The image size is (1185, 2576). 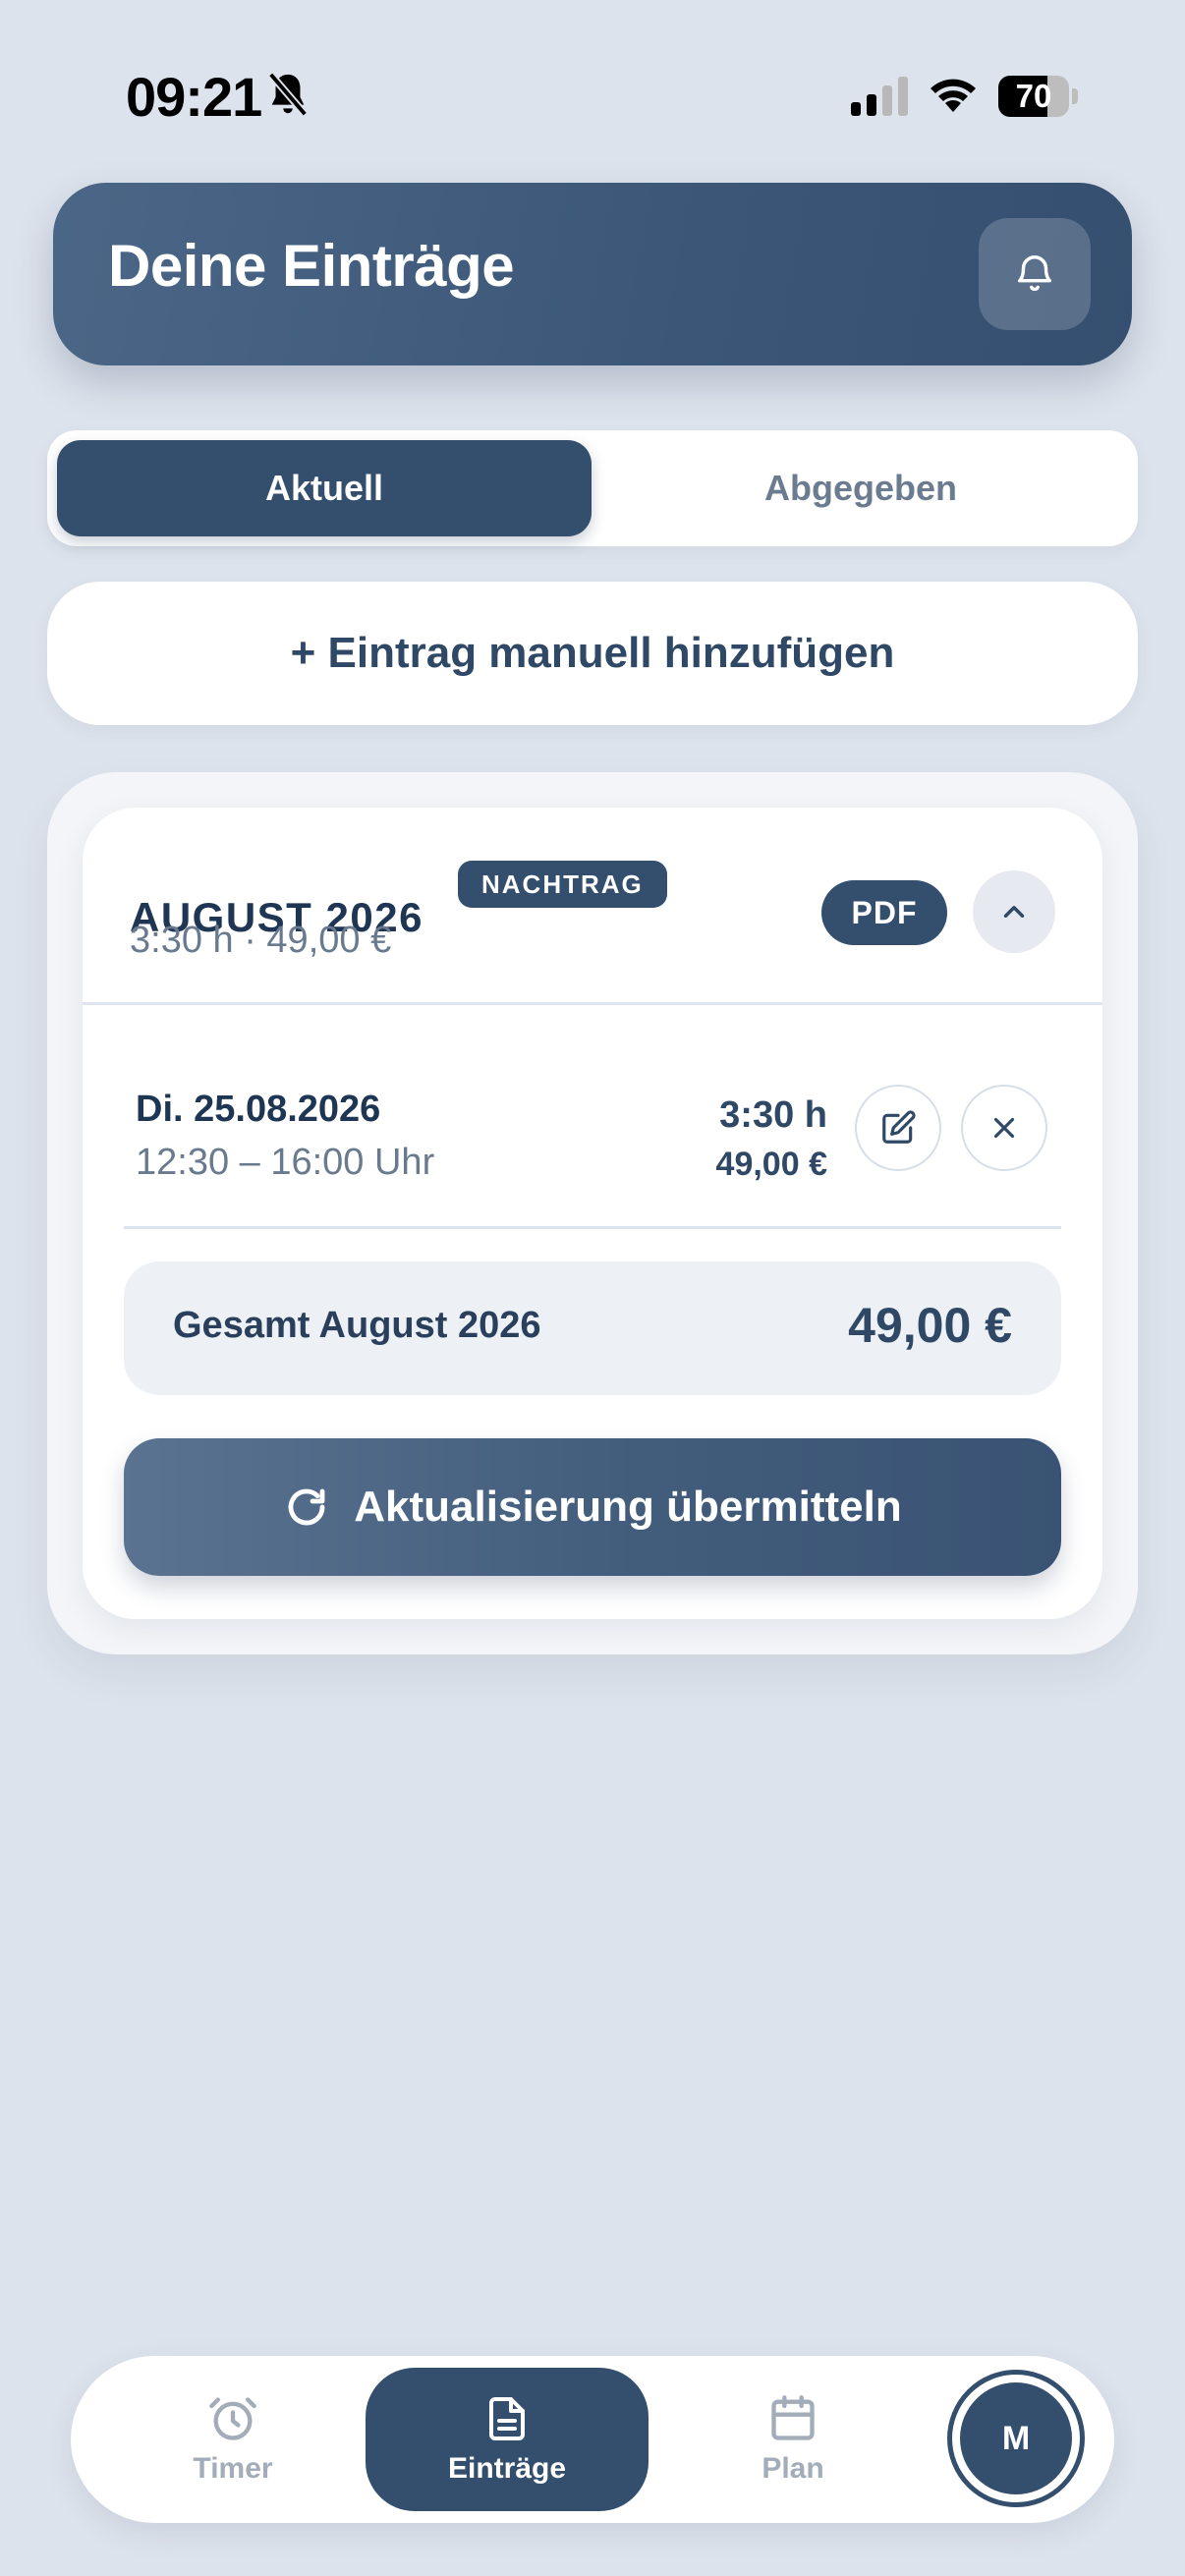 I want to click on battery-level-text: 70, so click(x=1034, y=96).